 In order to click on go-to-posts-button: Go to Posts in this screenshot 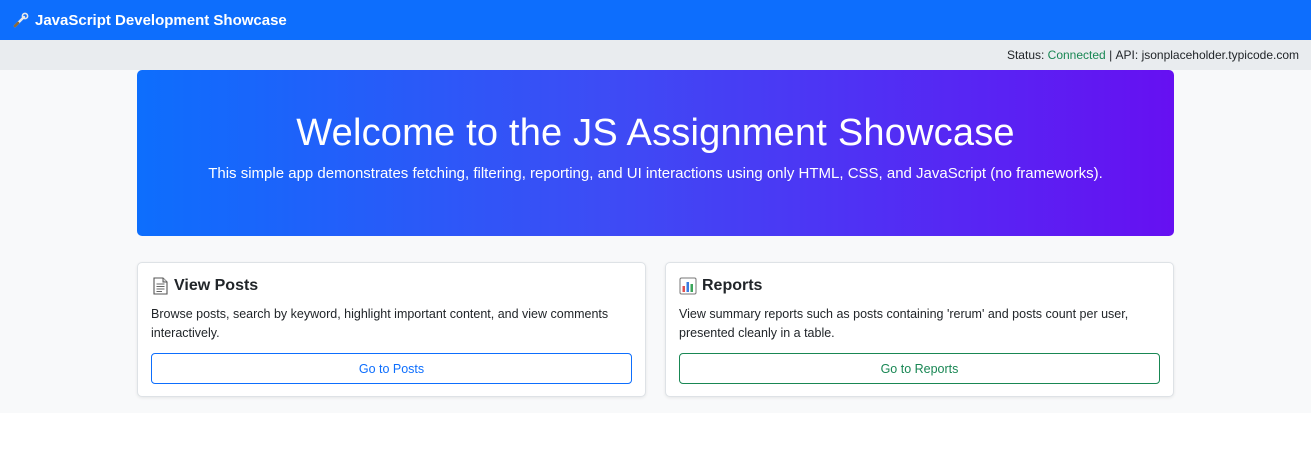, I will do `click(391, 368)`.